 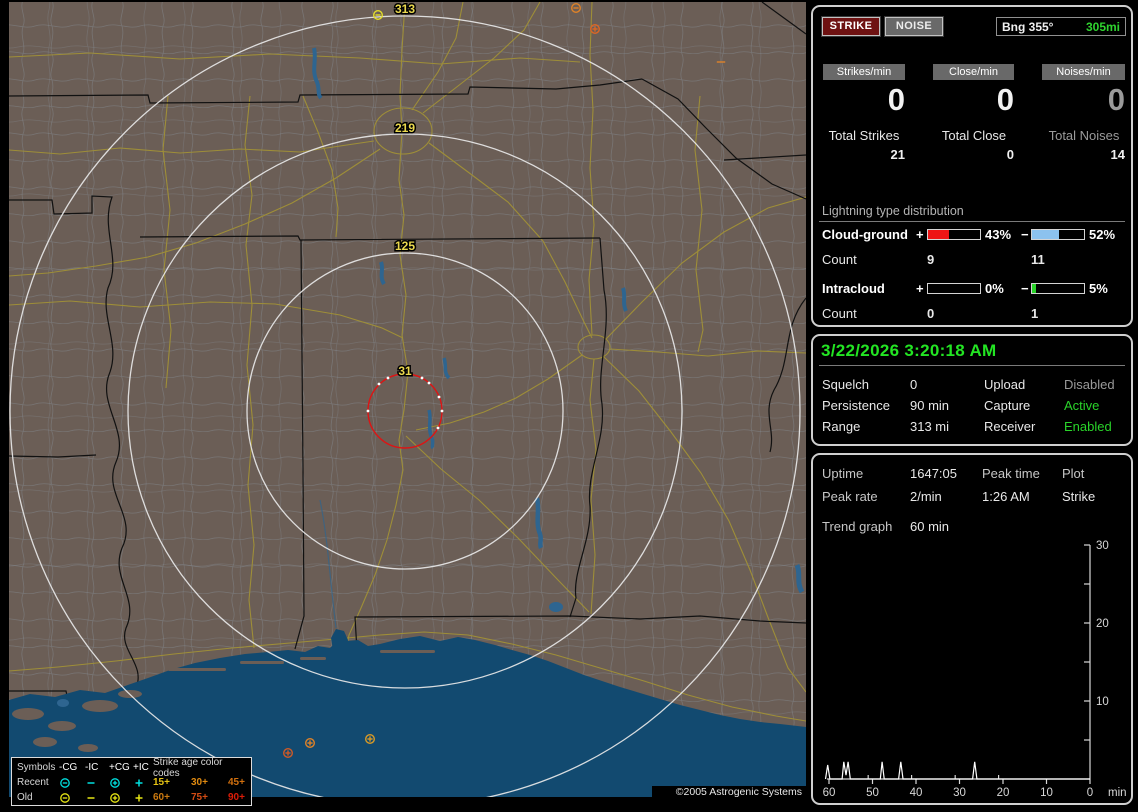 I want to click on distribution-title: Lightning type distribution, so click(x=893, y=211).